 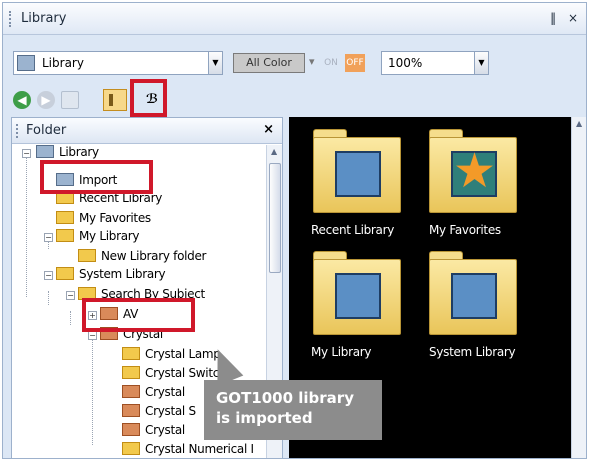 I want to click on library-item-recent-library, so click(x=357, y=171).